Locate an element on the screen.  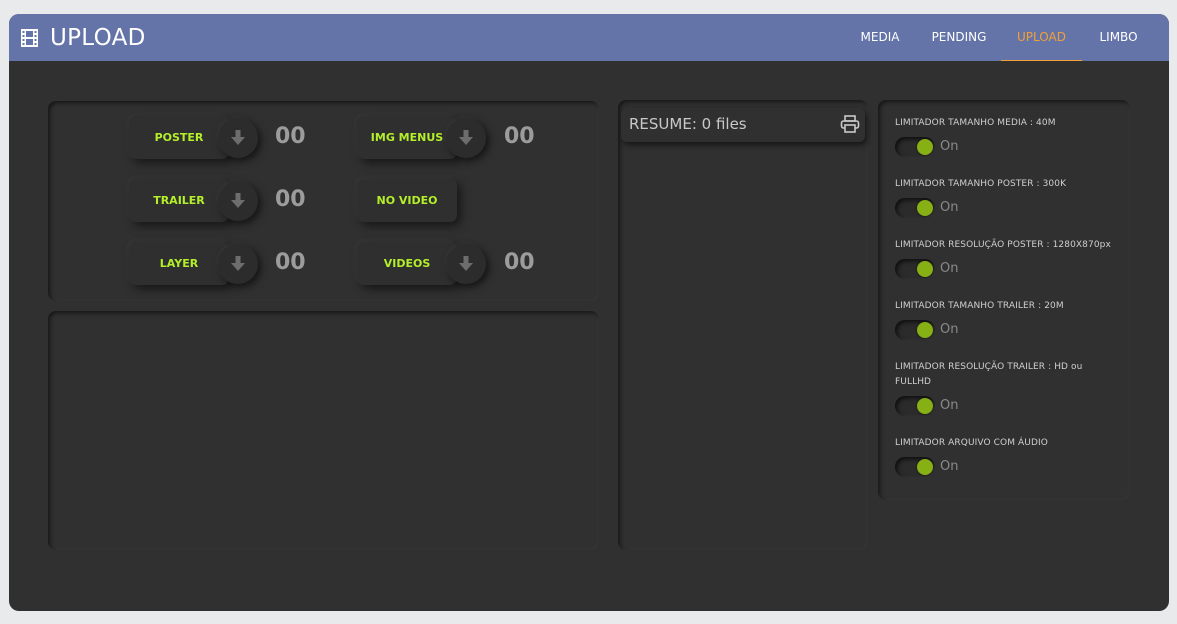
limiter-trailer-size-label: LIMITADOR TAMANHO TRAILER : 20M is located at coordinates (979, 306).